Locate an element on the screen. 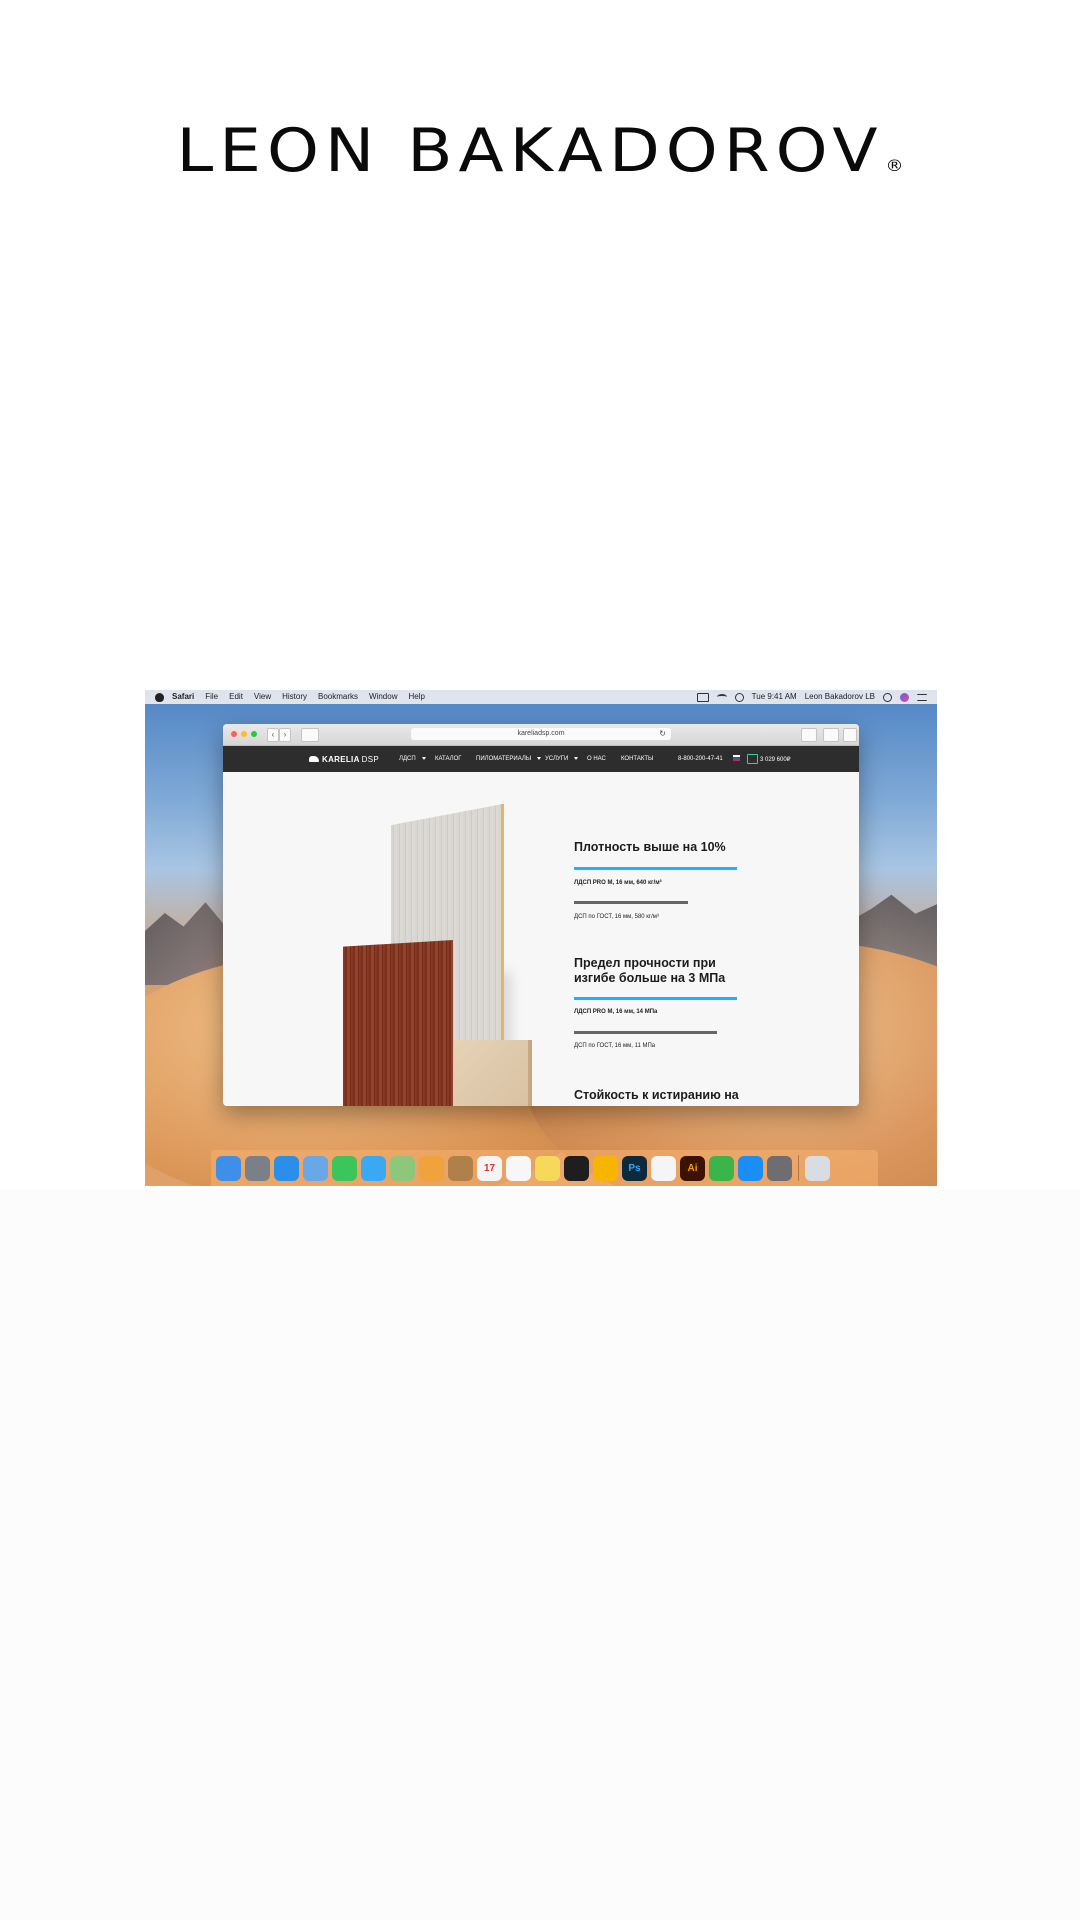 The width and height of the screenshot is (1080, 1920). launchpad-icon is located at coordinates (257, 1168).